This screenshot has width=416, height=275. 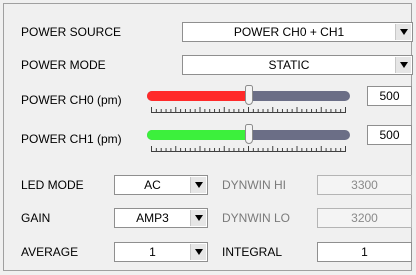 I want to click on power-ch1-slider-fill, so click(x=198, y=135).